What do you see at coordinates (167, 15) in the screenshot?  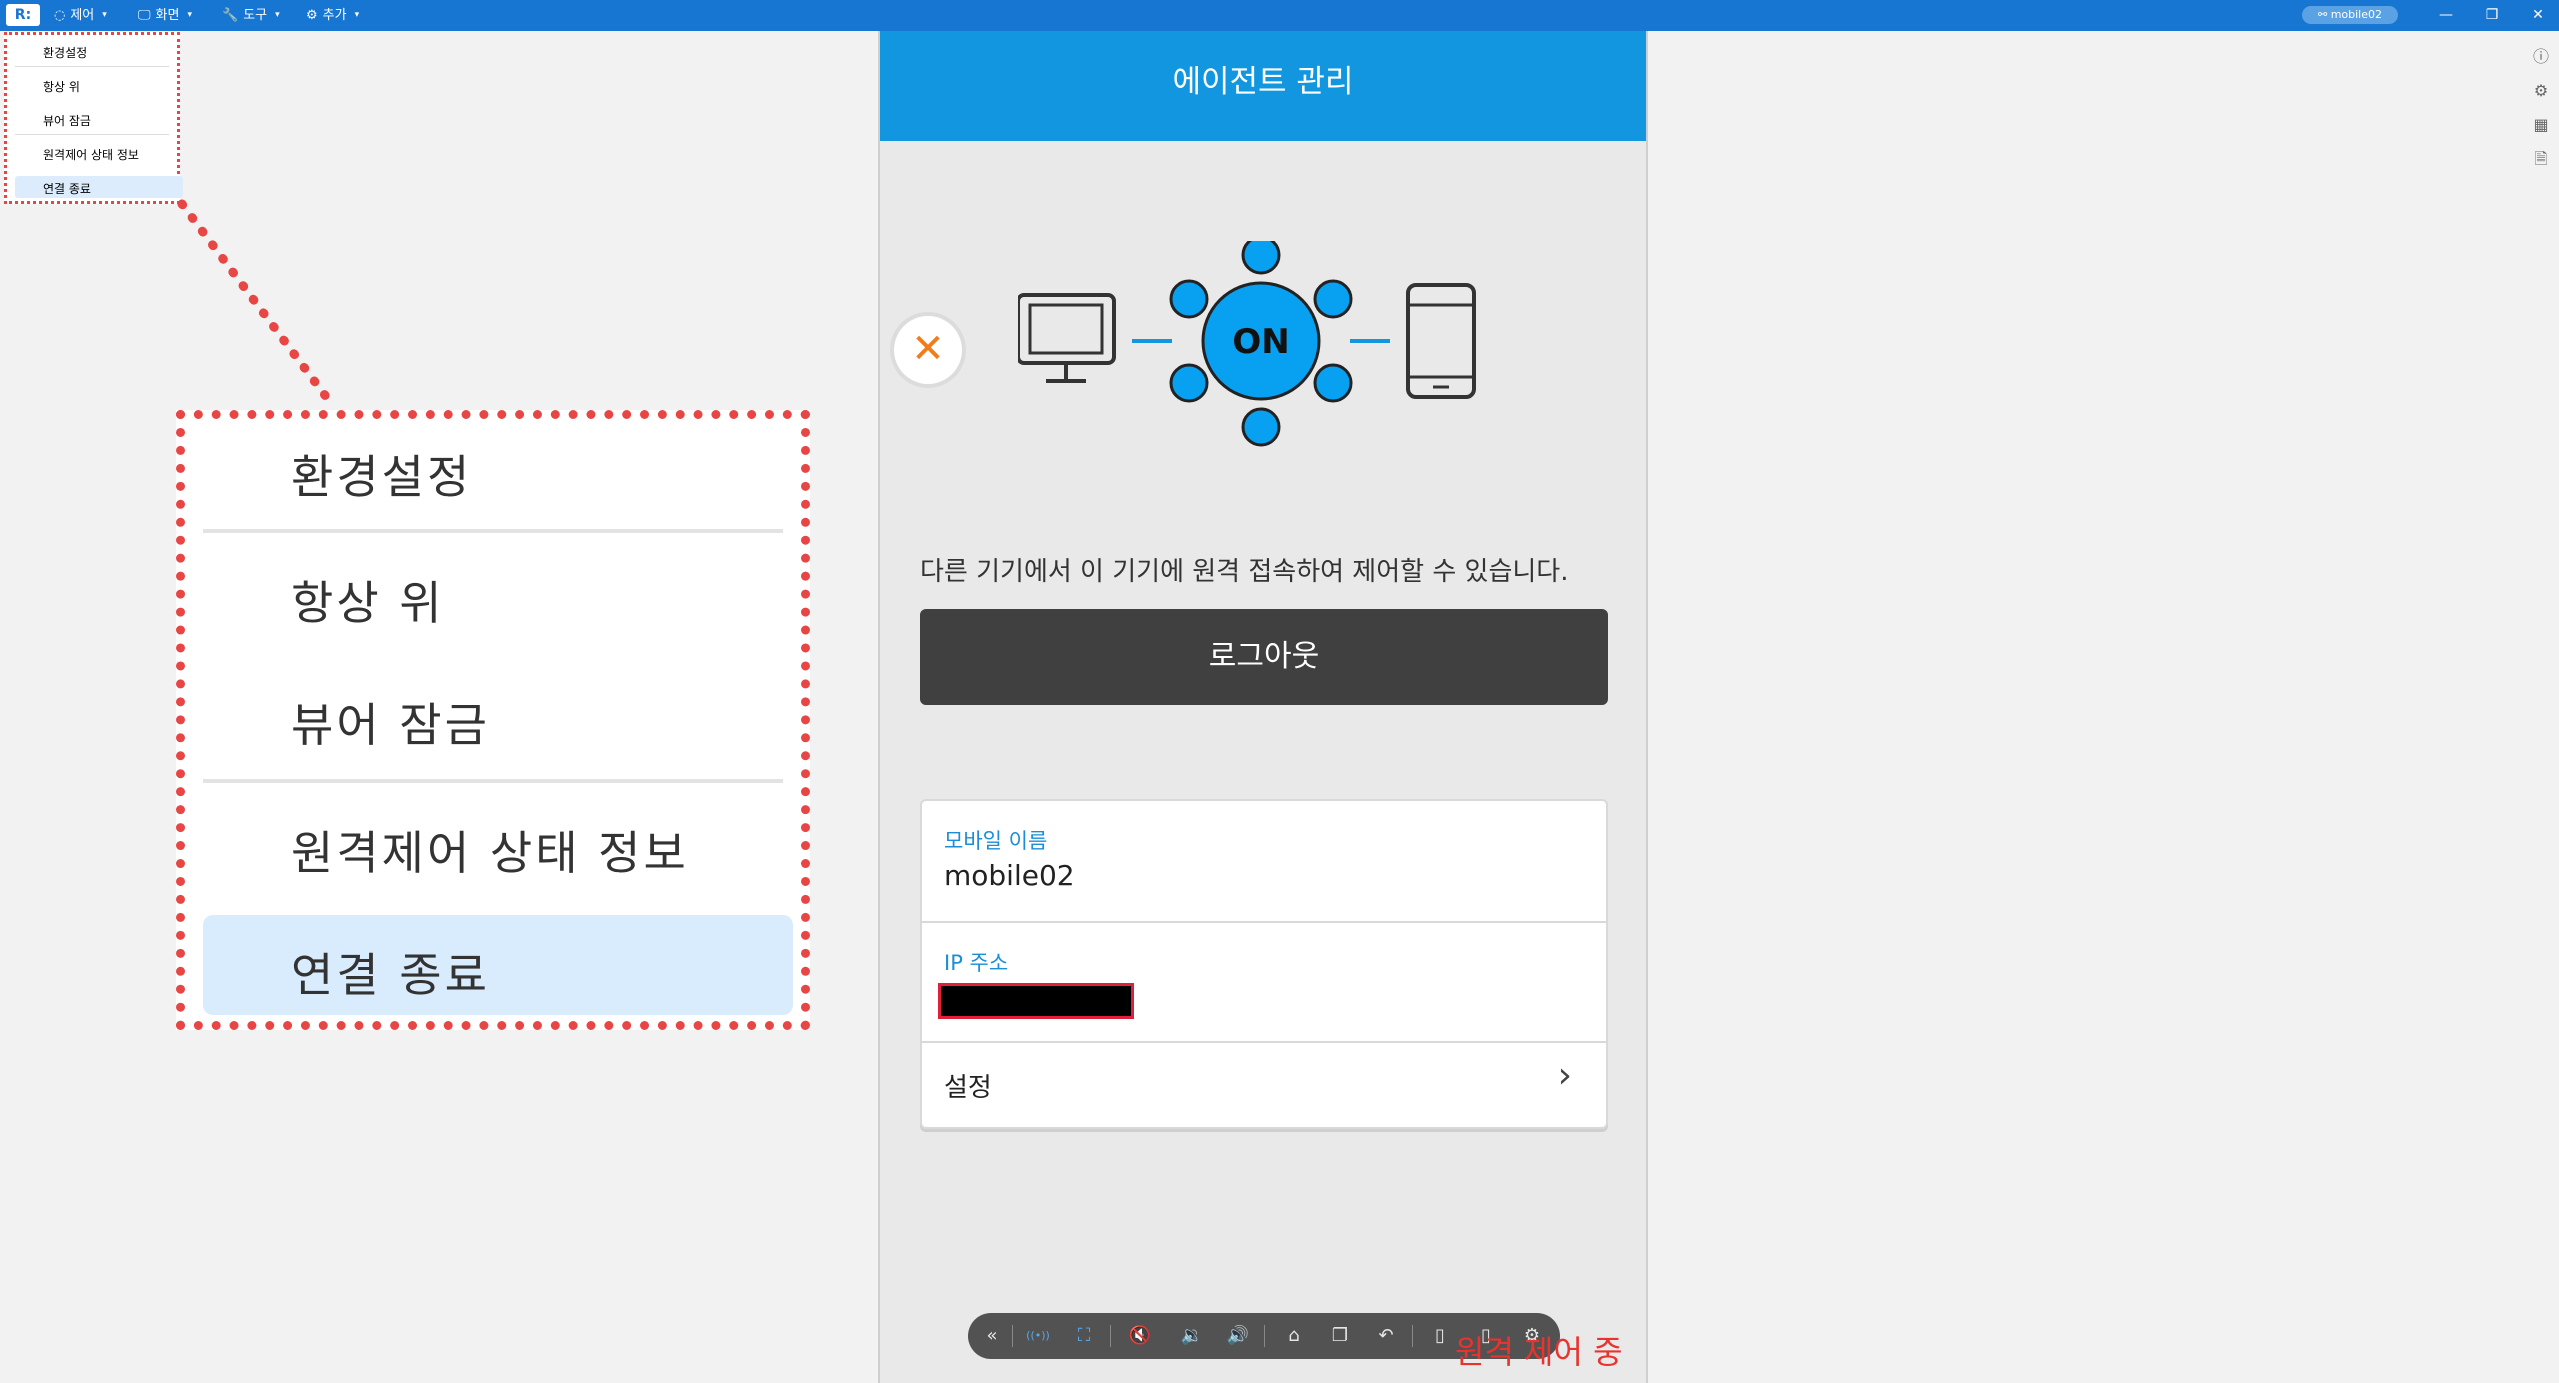 I see `menu-screen-label: 화면` at bounding box center [167, 15].